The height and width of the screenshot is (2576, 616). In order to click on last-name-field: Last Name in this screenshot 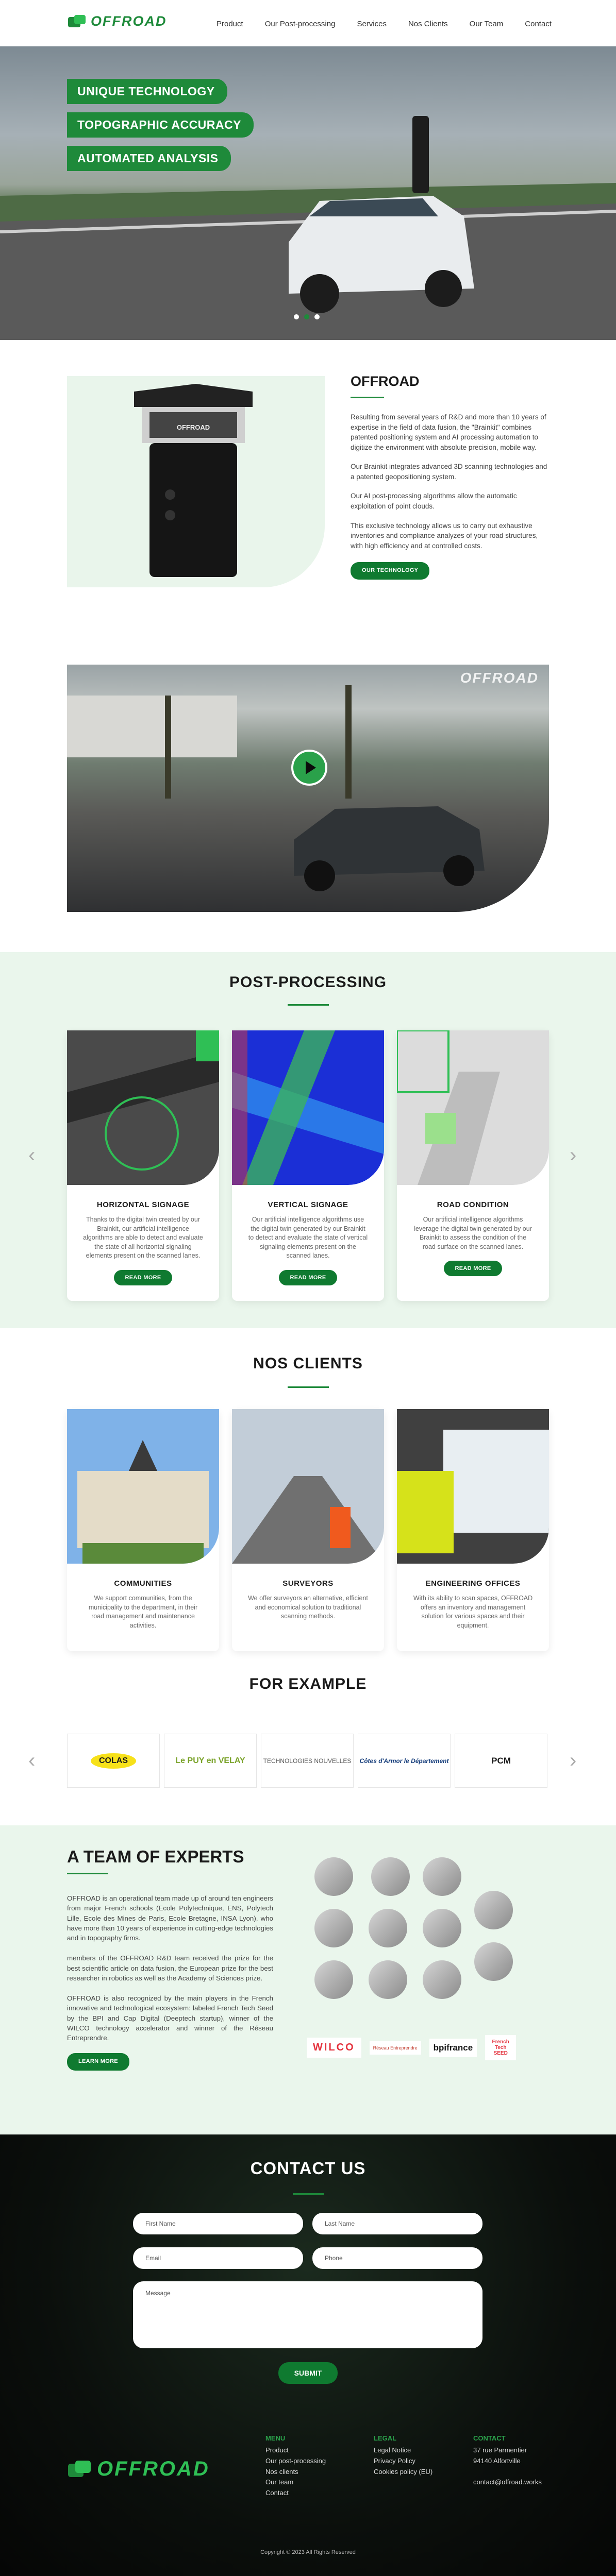, I will do `click(397, 2223)`.